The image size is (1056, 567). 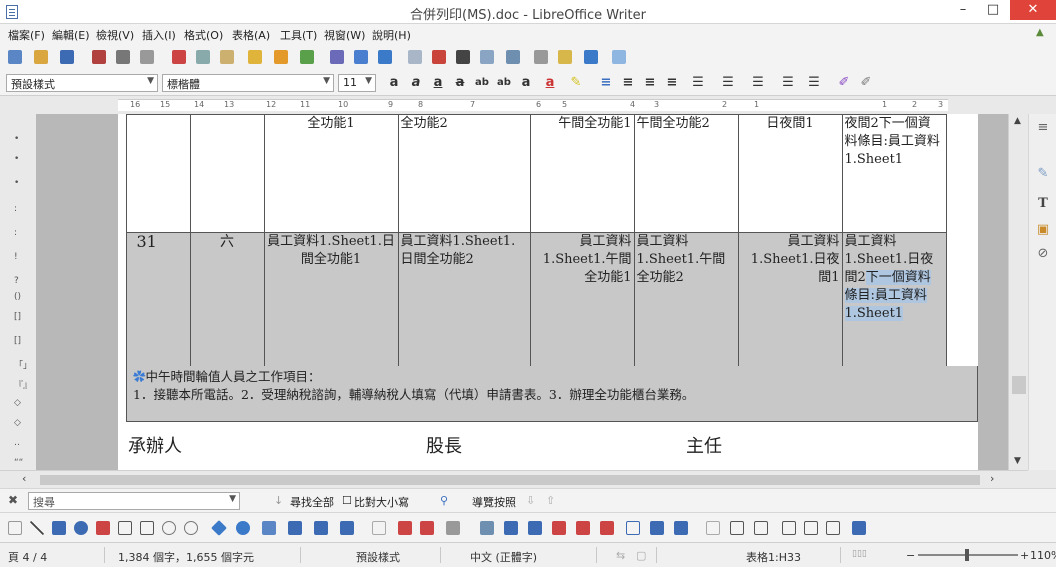 I want to click on polygon-icon, so click(x=103, y=528).